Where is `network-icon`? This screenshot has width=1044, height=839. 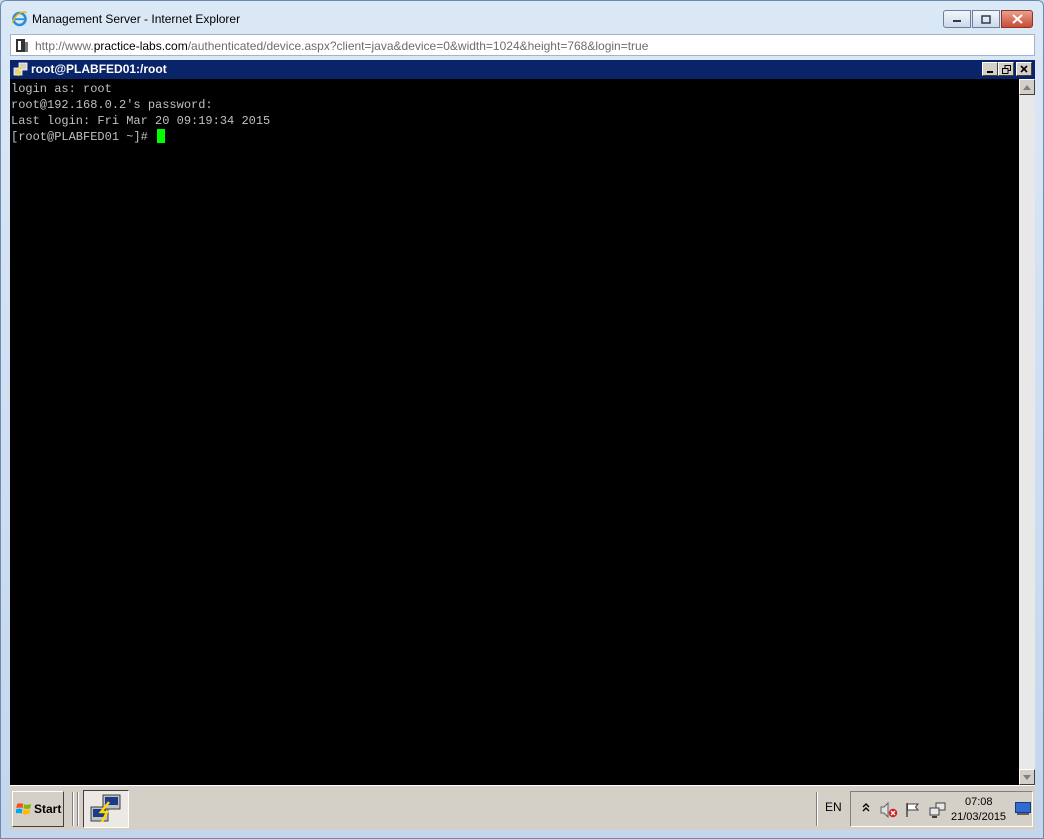
network-icon is located at coordinates (938, 810).